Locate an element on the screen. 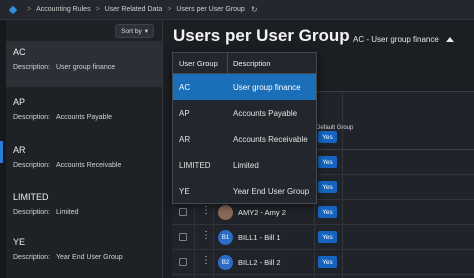 The height and width of the screenshot is (278, 474). description-value: Accounts Payable is located at coordinates (84, 117).